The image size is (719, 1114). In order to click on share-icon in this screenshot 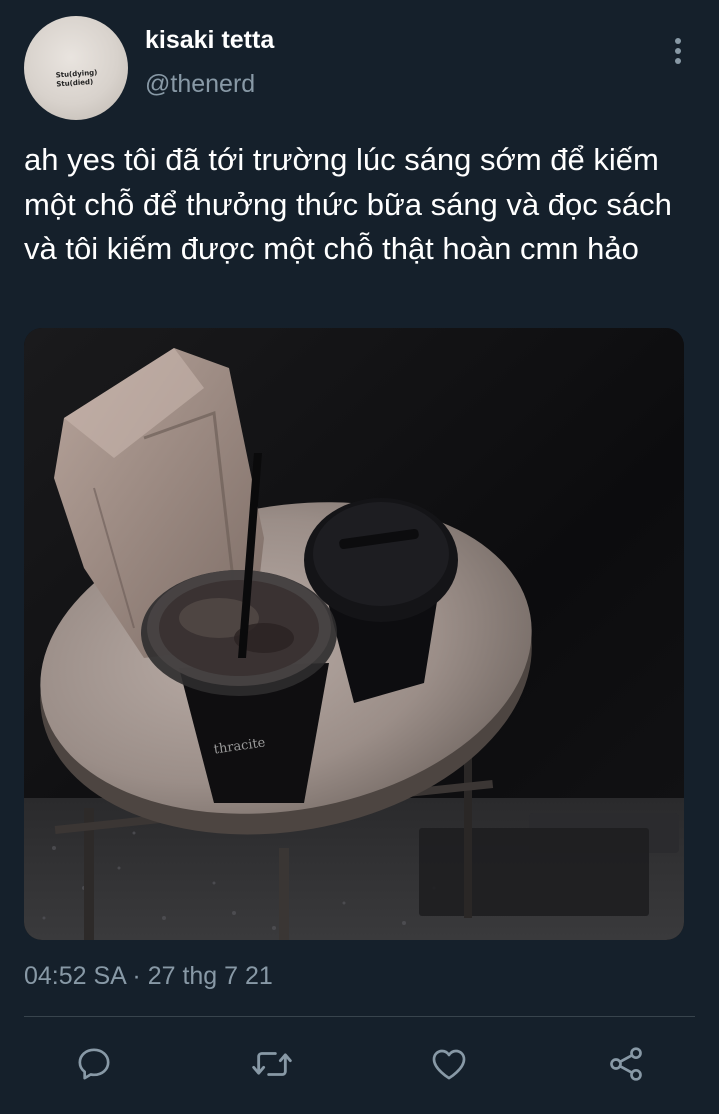, I will do `click(626, 1064)`.